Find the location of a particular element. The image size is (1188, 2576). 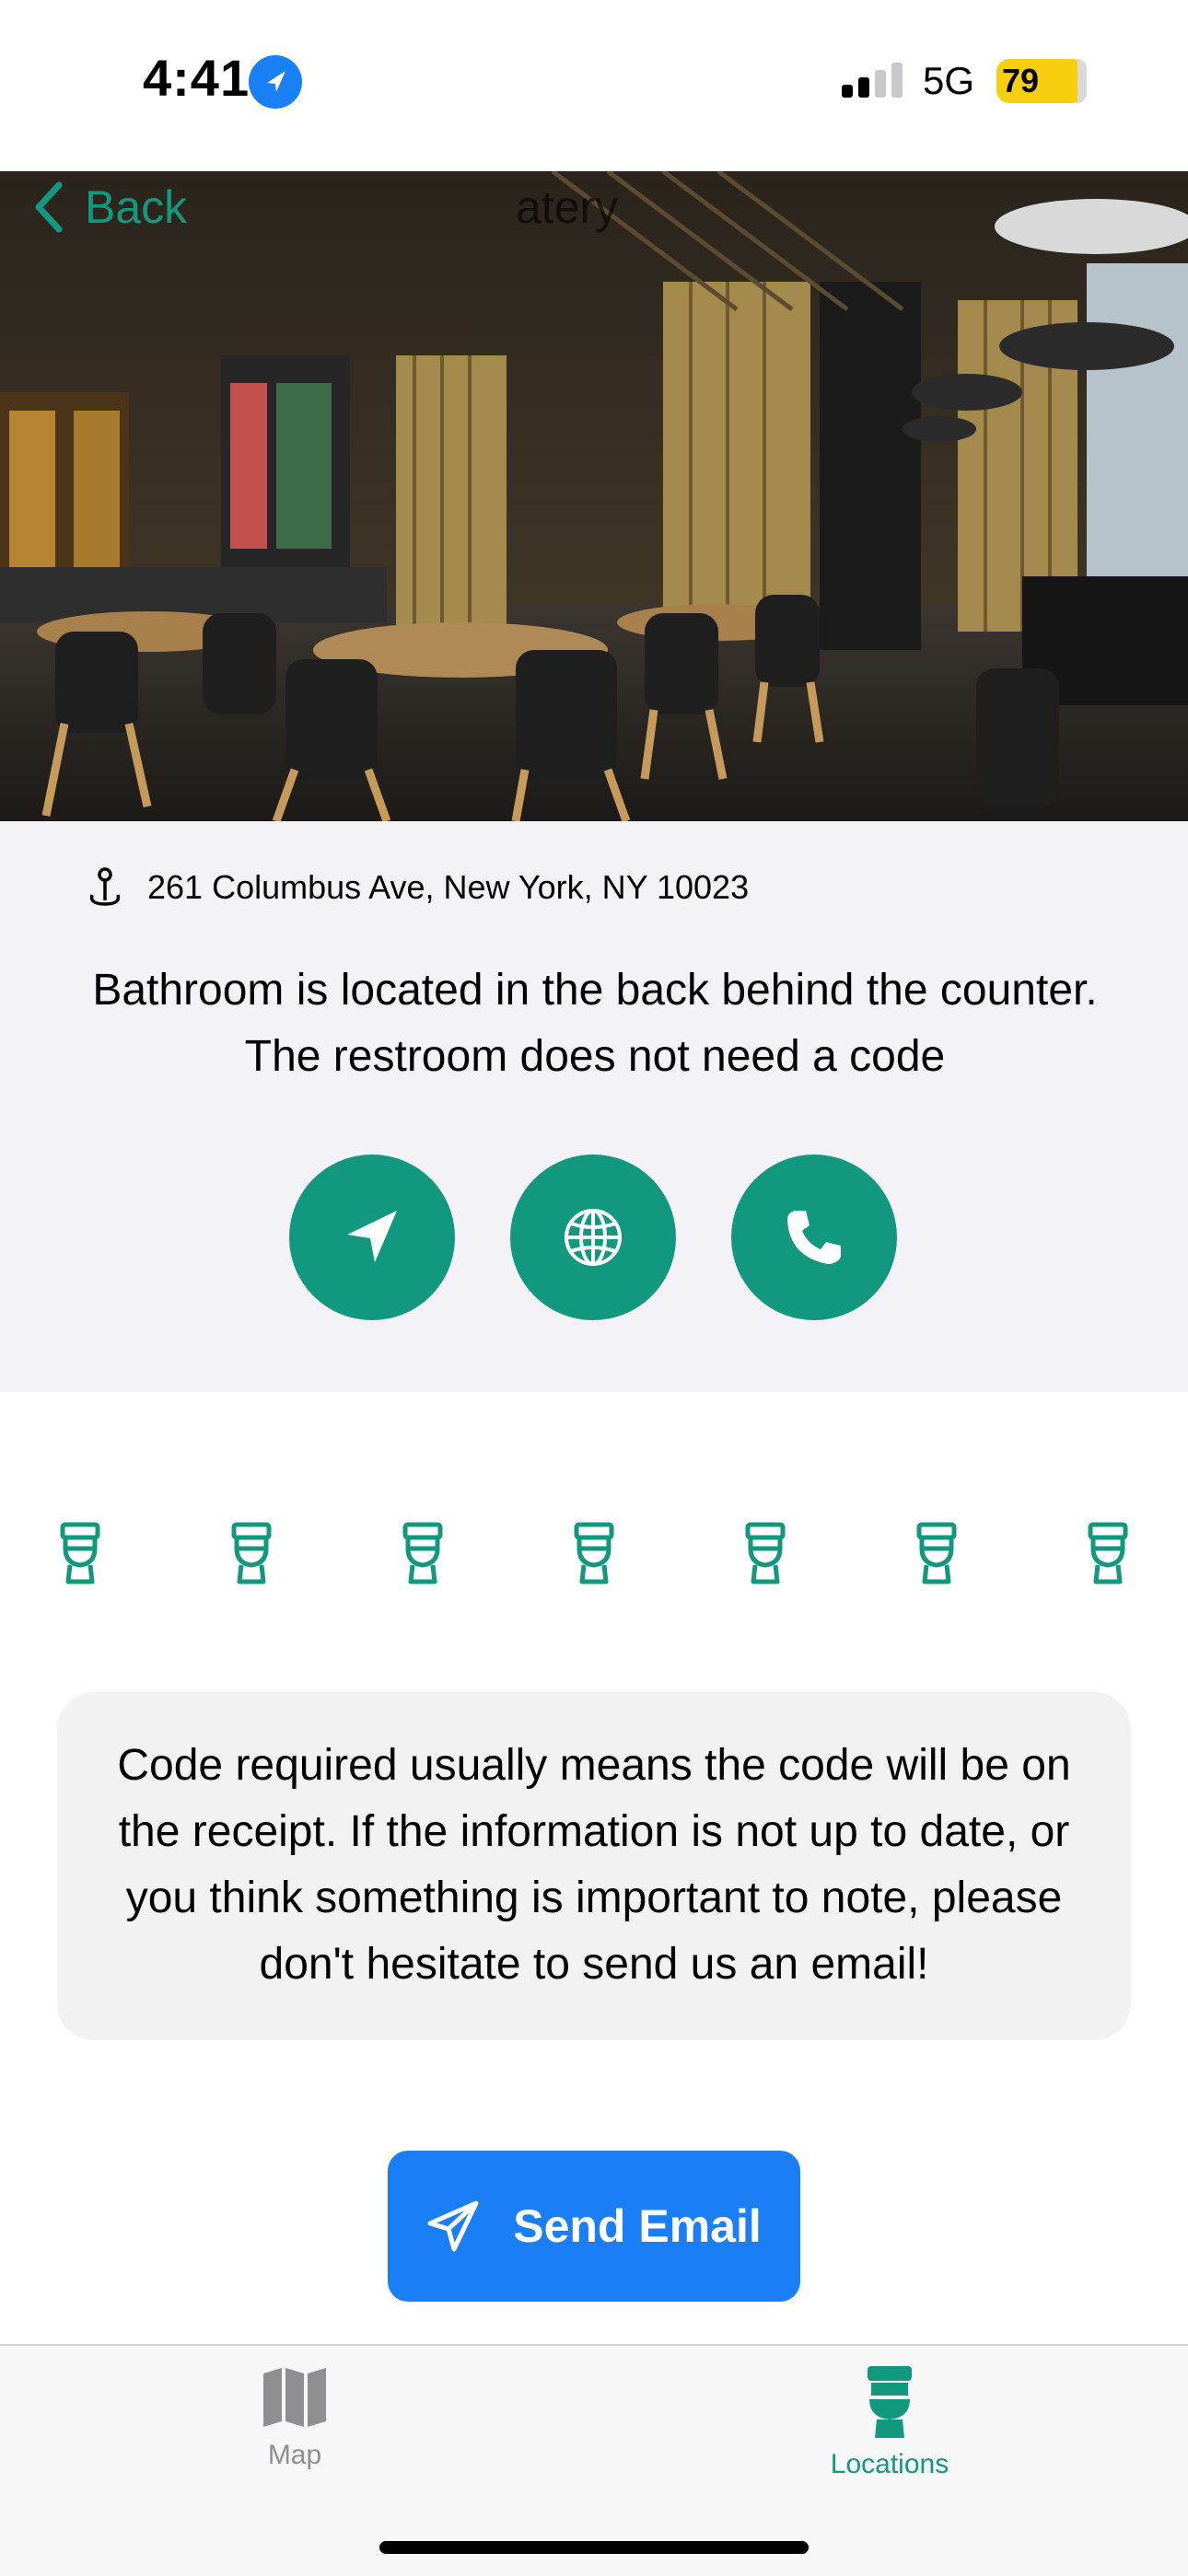

address-row: 261 Columbus Ave, New York, NY 10023 is located at coordinates (418, 887).